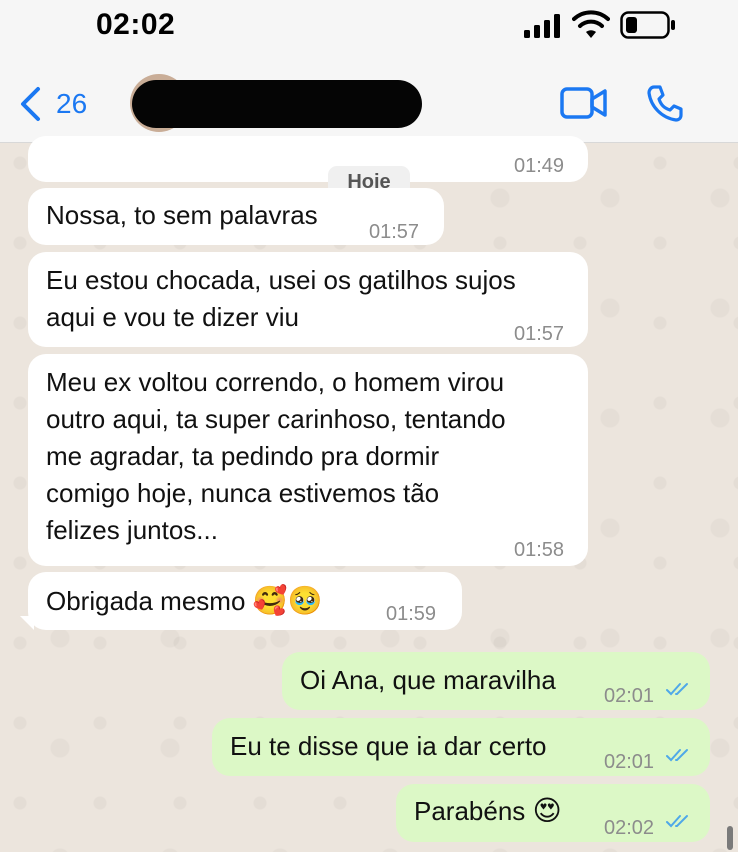  Describe the element at coordinates (281, 280) in the screenshot. I see `message-text-line: Eu estou chocada, usei os gatilhos sujos` at that location.